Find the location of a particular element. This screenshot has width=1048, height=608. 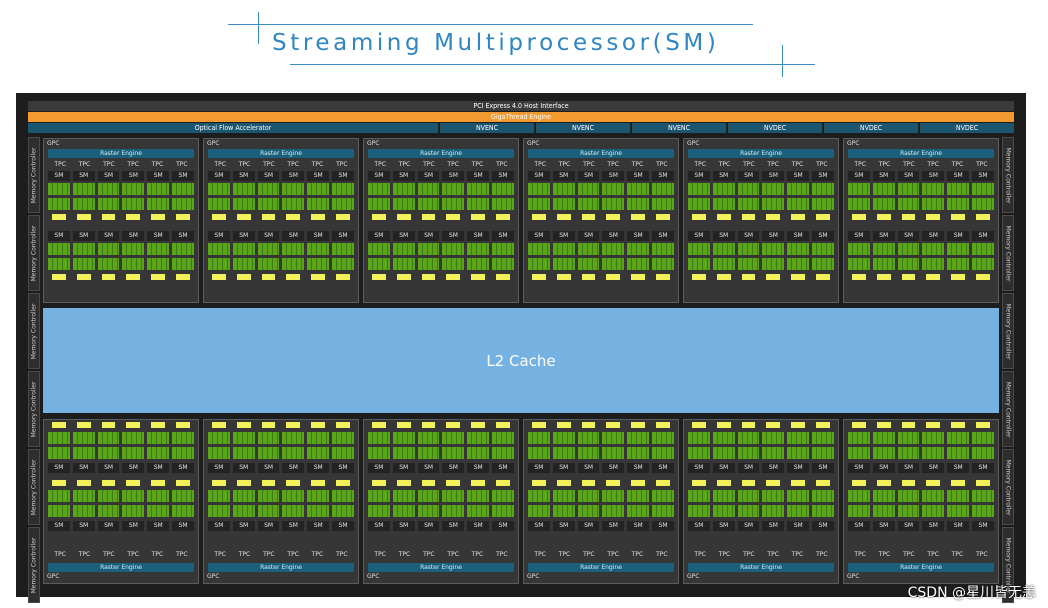

gpc-label: GPC is located at coordinates (53, 143).